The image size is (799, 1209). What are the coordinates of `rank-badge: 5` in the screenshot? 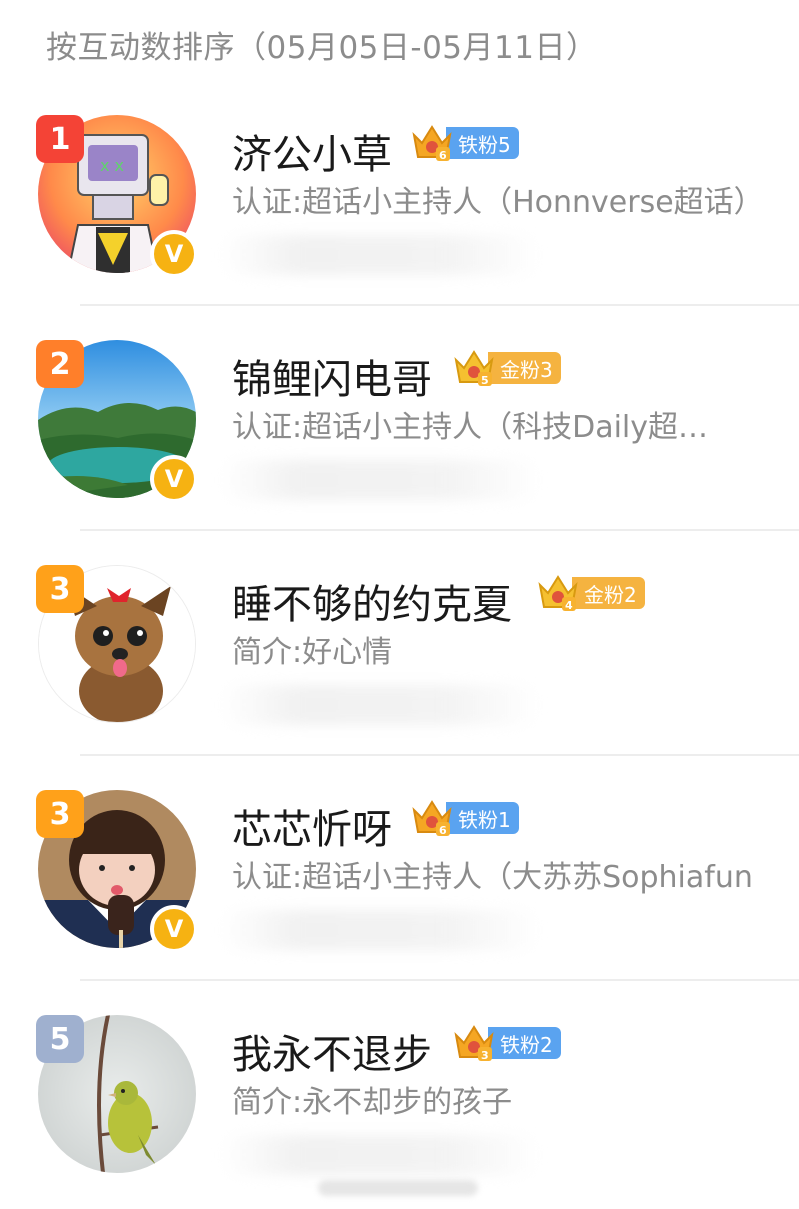 It's located at (60, 1039).